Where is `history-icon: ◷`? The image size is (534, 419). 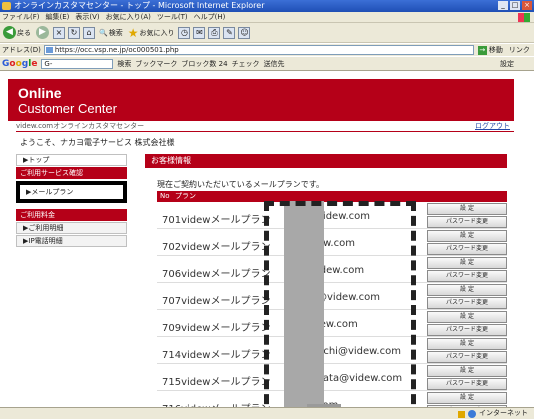 history-icon: ◷ is located at coordinates (184, 32).